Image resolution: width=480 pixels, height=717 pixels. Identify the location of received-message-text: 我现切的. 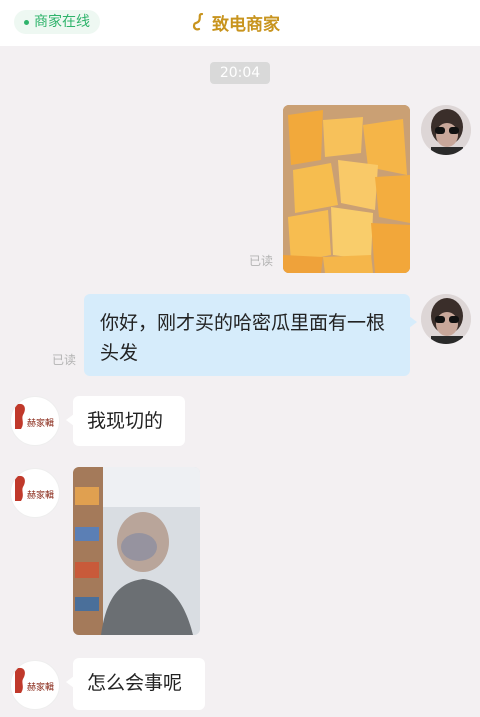
(125, 421).